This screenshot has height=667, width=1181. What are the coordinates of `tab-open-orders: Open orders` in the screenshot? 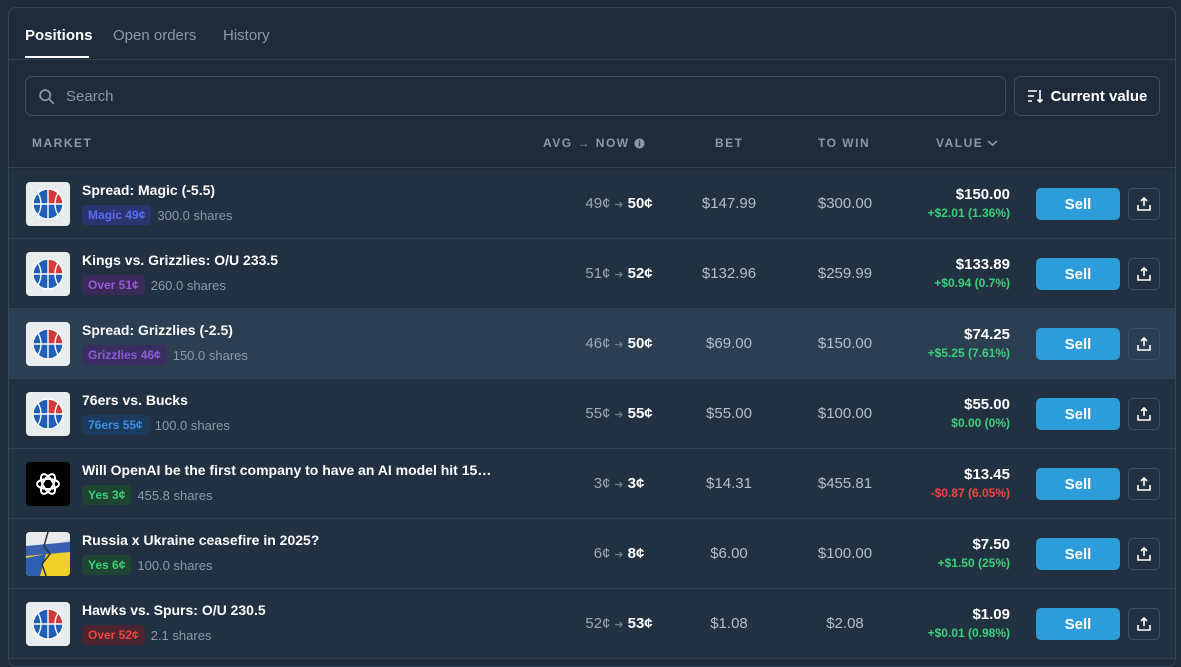 It's located at (154, 35).